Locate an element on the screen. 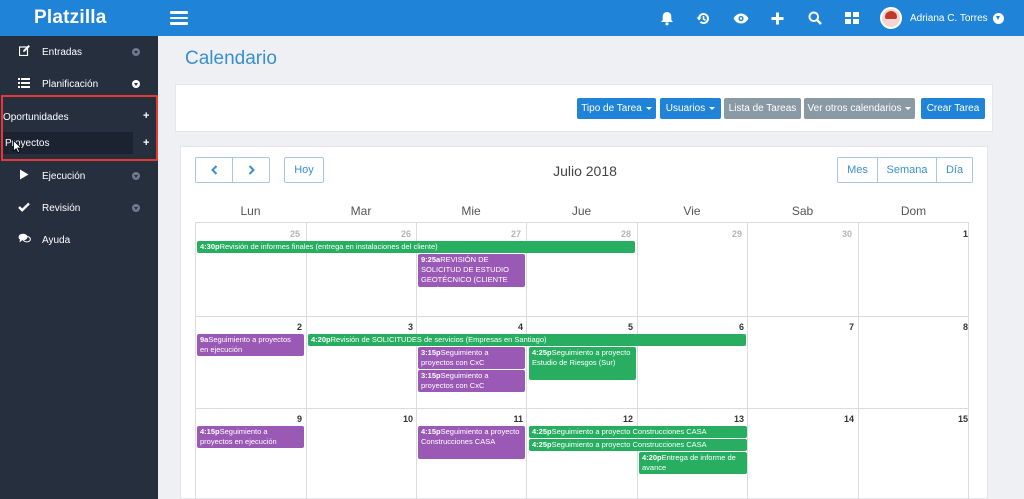 The width and height of the screenshot is (1024, 499). prev-month-button is located at coordinates (214, 170).